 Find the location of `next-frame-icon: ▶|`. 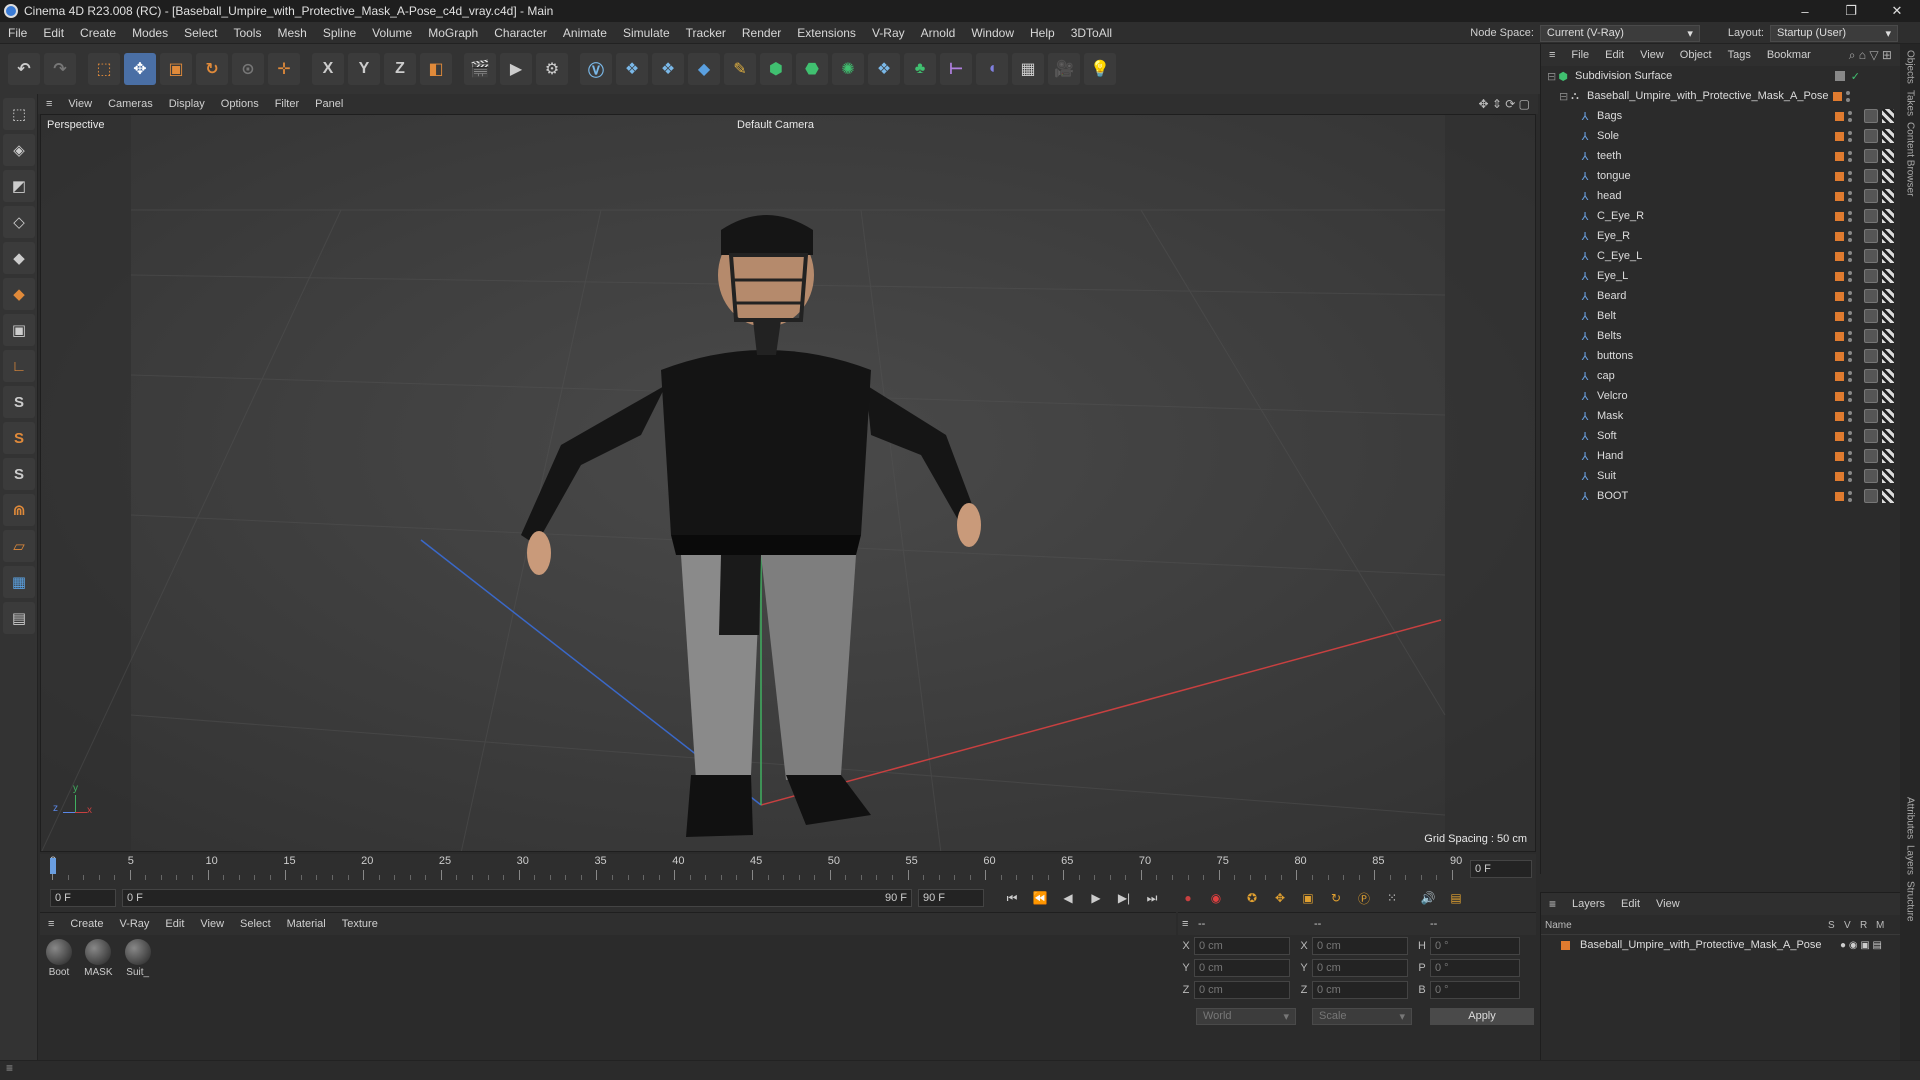

next-frame-icon: ▶| is located at coordinates (1124, 898).